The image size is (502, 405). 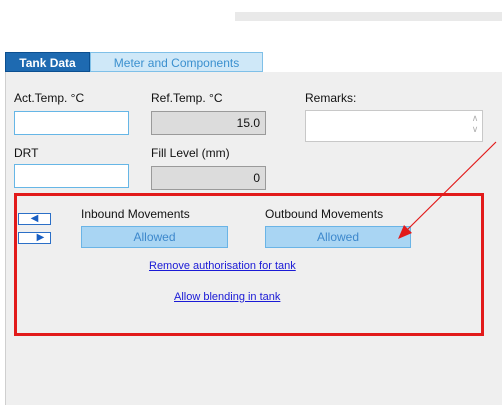 I want to click on tab-meter-and-components: Meter and Components, so click(x=176, y=62).